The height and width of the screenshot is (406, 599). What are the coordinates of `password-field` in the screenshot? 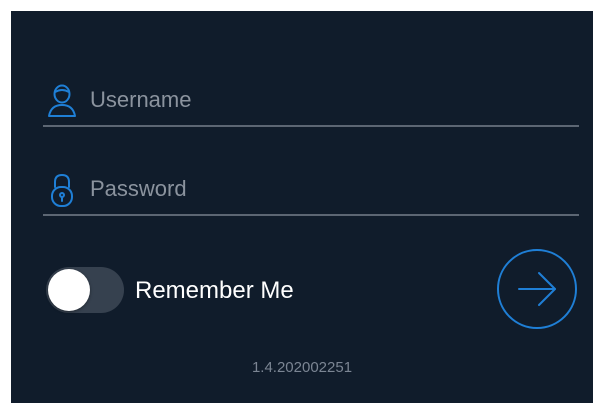 It's located at (311, 189).